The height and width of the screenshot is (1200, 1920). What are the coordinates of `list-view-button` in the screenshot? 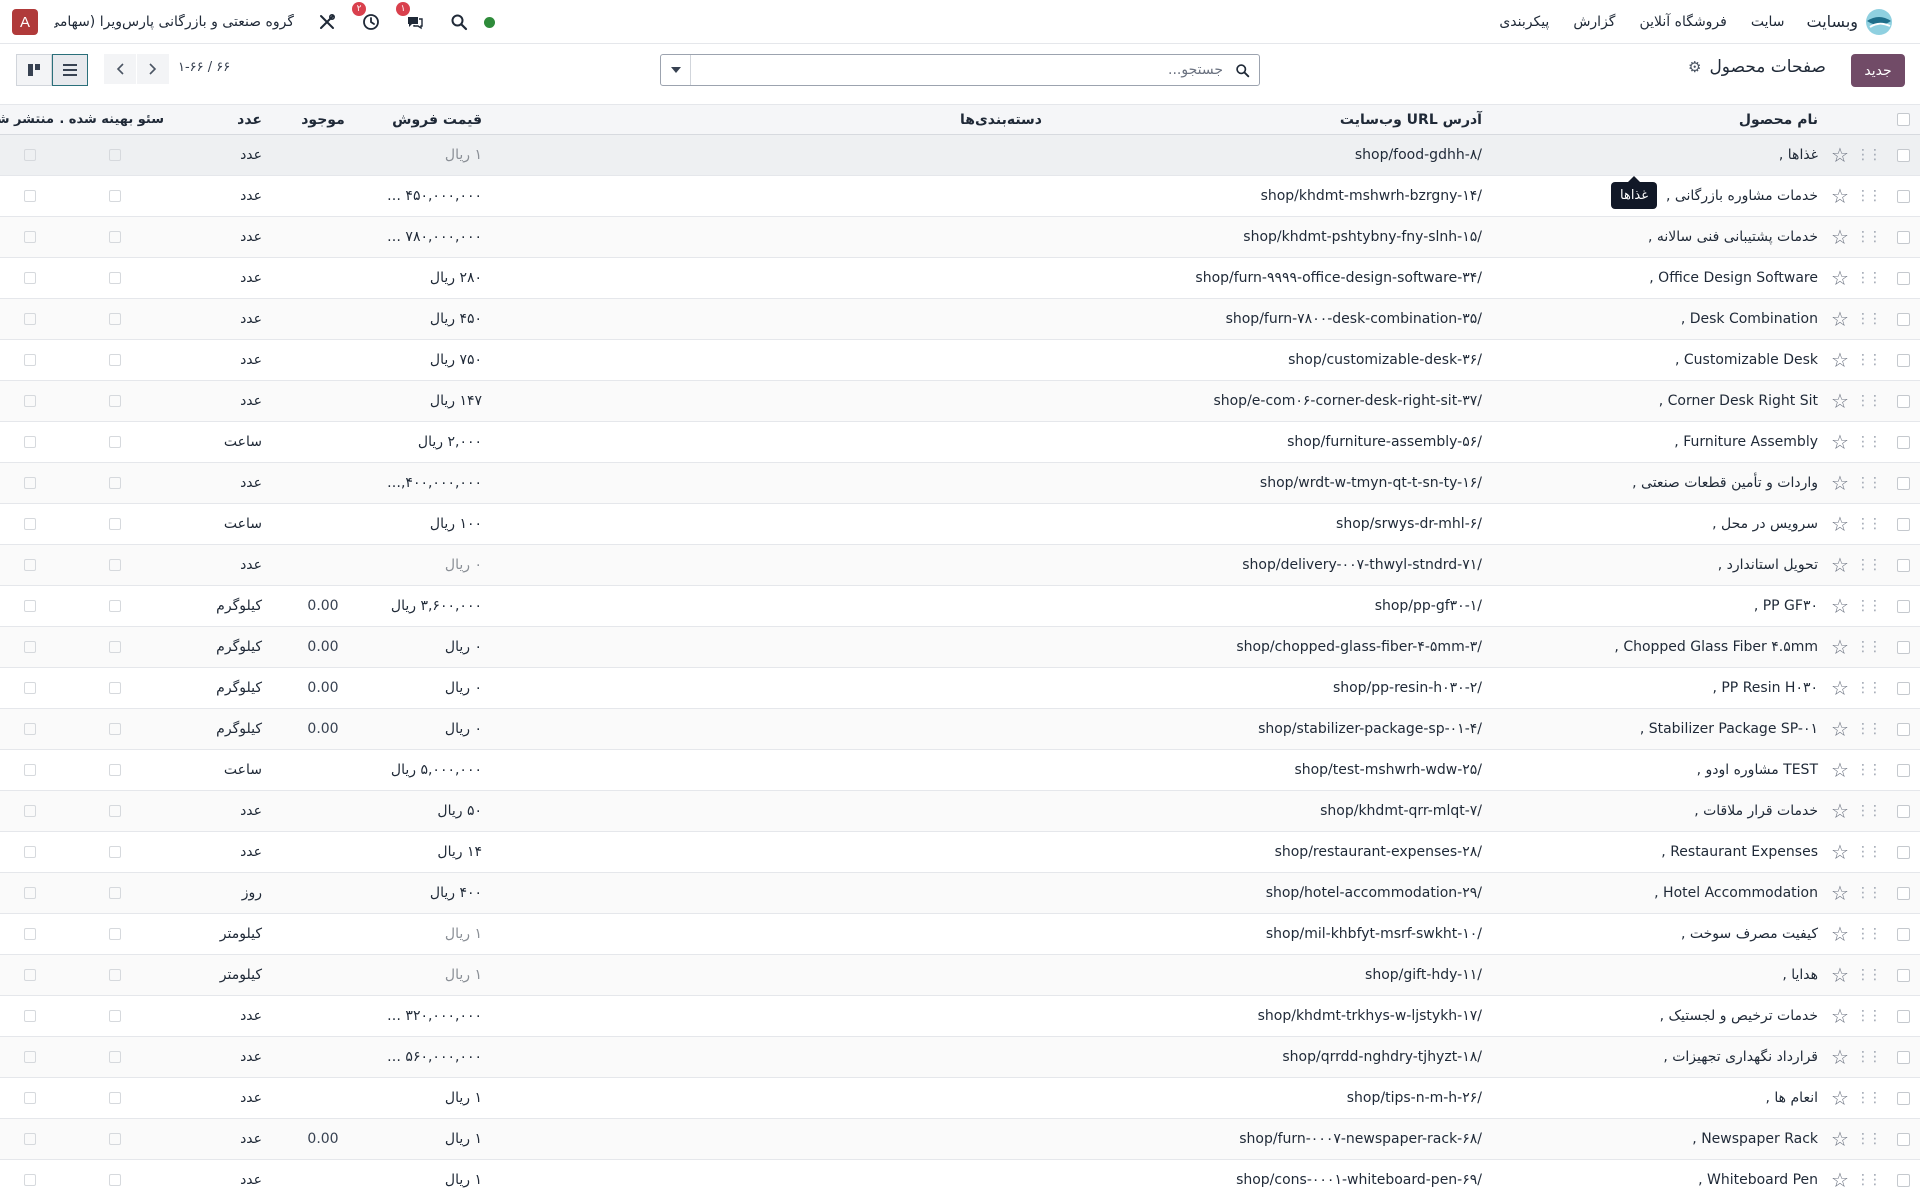 It's located at (70, 70).